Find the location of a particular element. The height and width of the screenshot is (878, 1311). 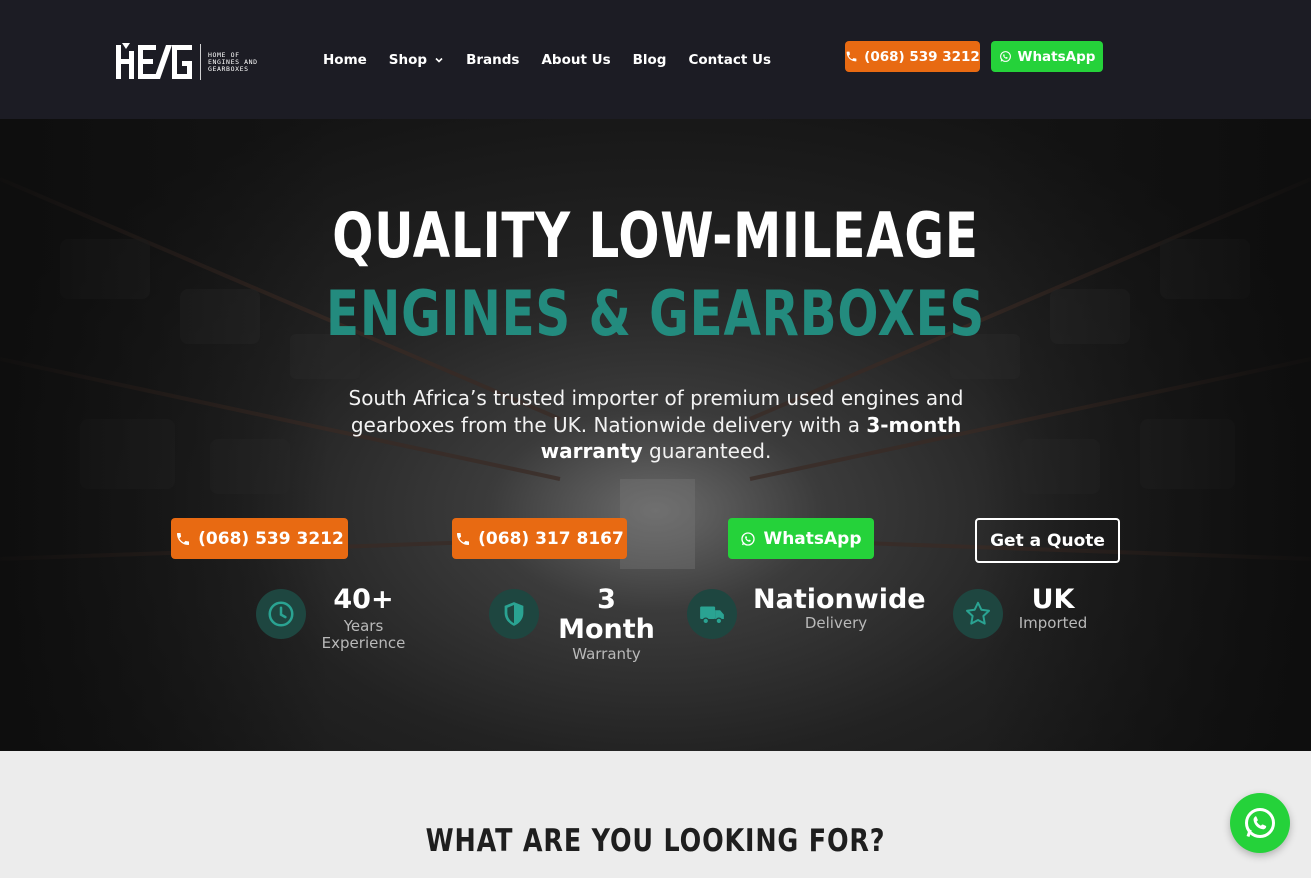

logo-mark is located at coordinates (154, 62).